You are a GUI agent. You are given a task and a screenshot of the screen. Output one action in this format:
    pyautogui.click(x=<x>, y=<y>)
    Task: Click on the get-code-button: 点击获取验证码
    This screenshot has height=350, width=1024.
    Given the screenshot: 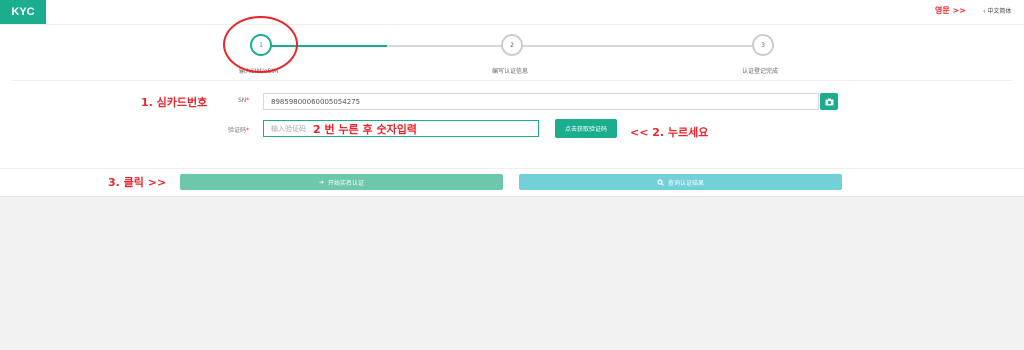 What is the action you would take?
    pyautogui.click(x=586, y=128)
    